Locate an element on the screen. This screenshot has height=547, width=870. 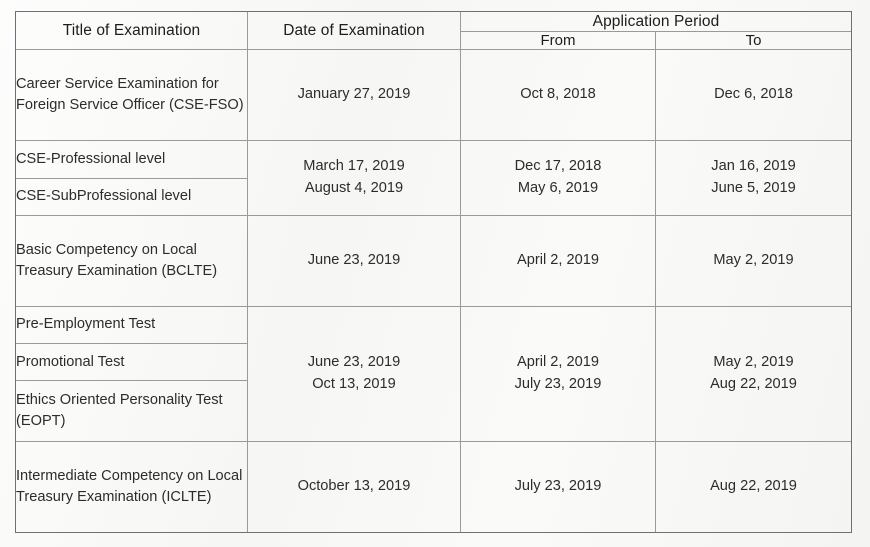
from-line: Oct 8, 2018 is located at coordinates (558, 94).